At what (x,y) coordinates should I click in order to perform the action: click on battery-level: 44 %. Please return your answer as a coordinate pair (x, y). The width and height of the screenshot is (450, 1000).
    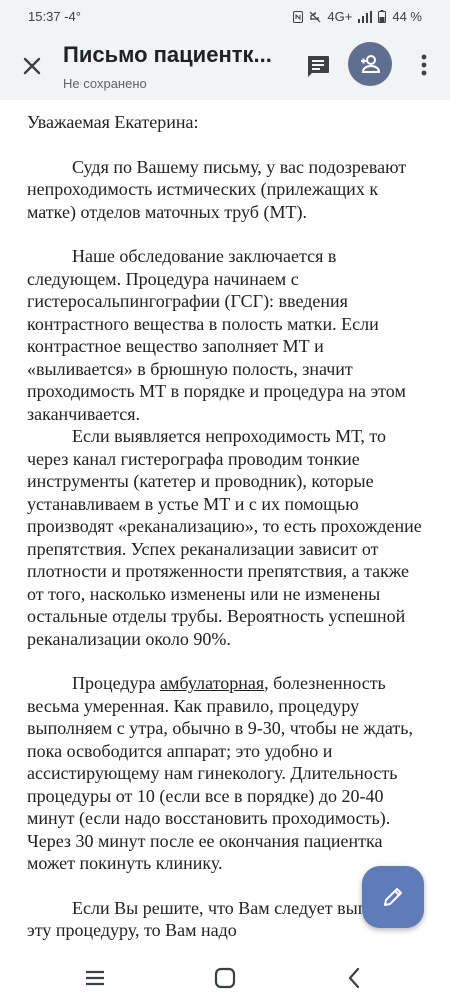
    Looking at the image, I should click on (407, 16).